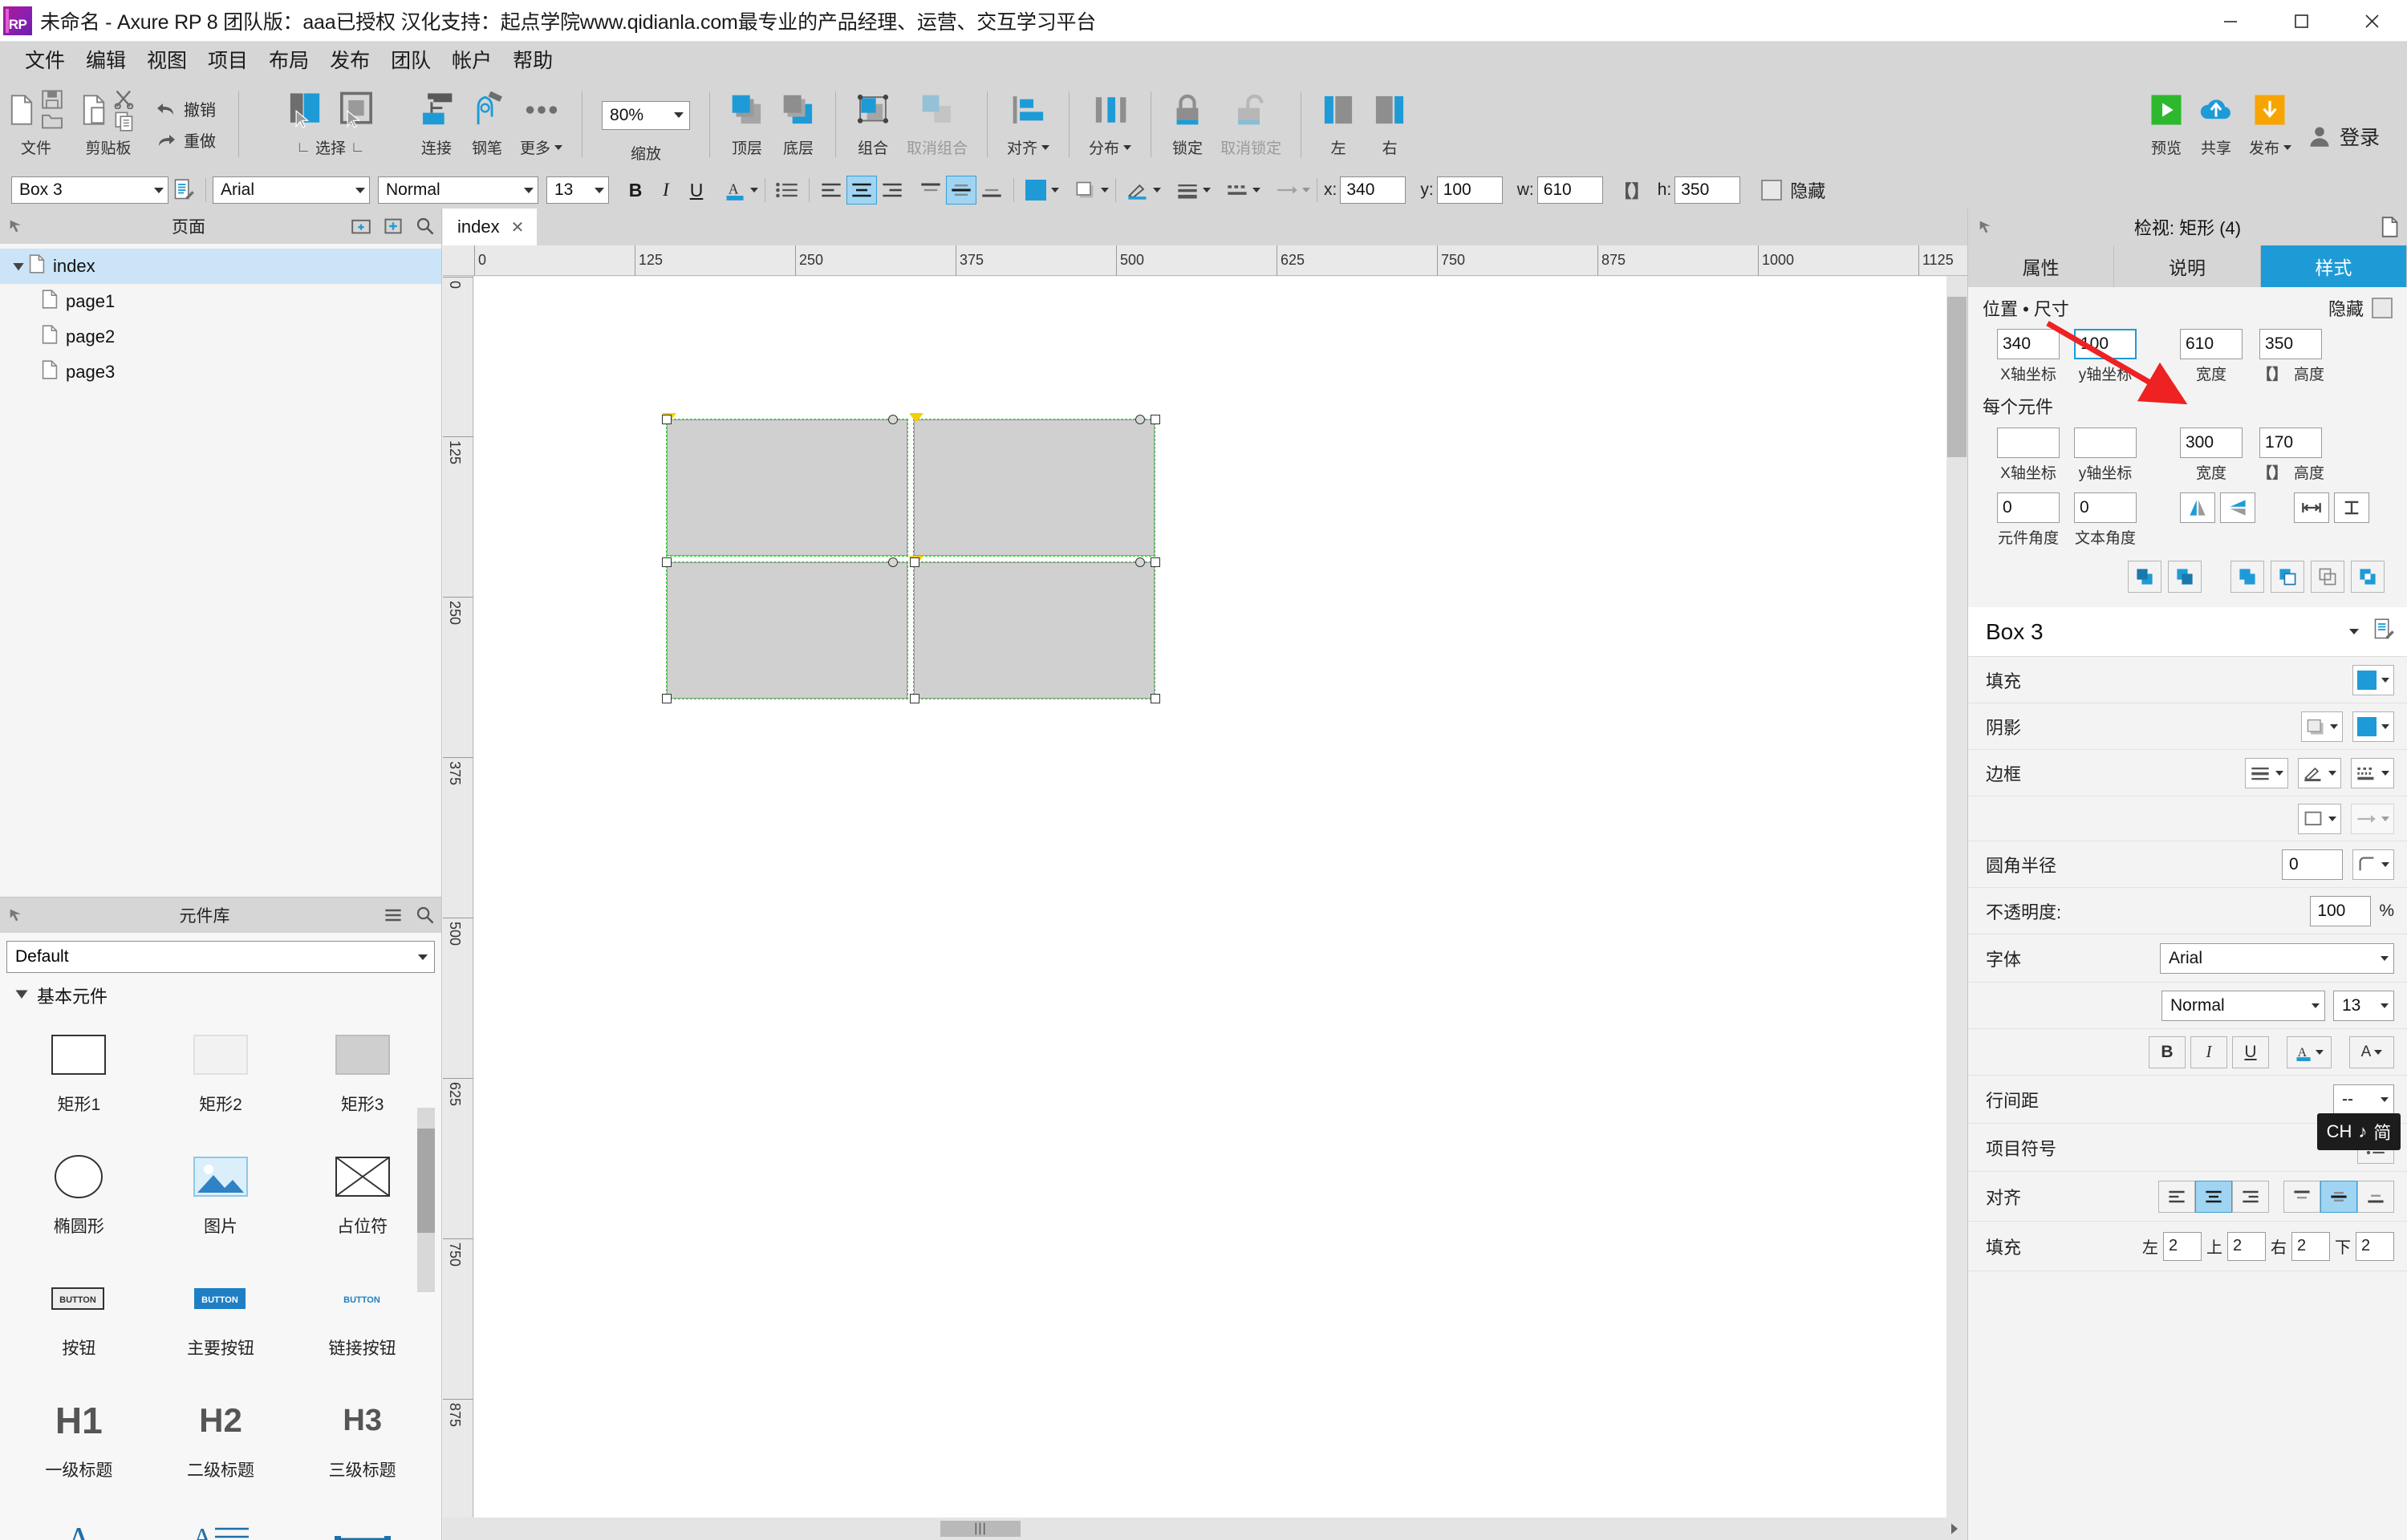 This screenshot has width=2407, height=1540. What do you see at coordinates (221, 1520) in the screenshot?
I see `library-widget-paragraph: A` at bounding box center [221, 1520].